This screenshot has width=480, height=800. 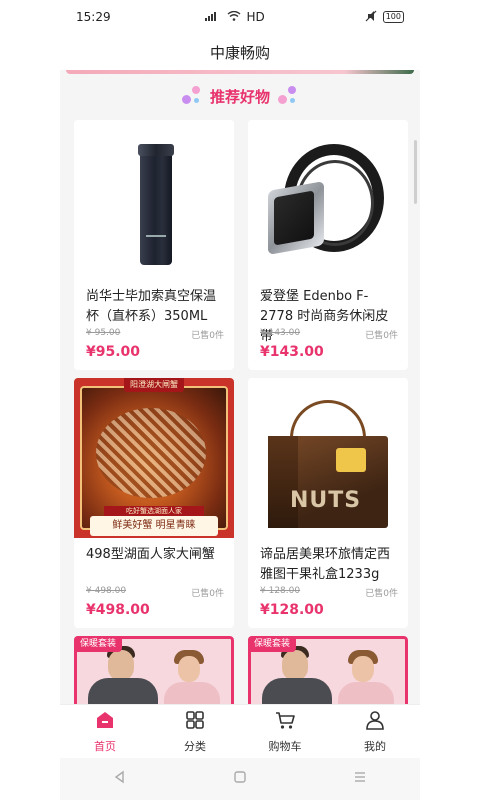 I want to click on crab-slogan: 鲜美好蟹 明星青睐, so click(x=154, y=526).